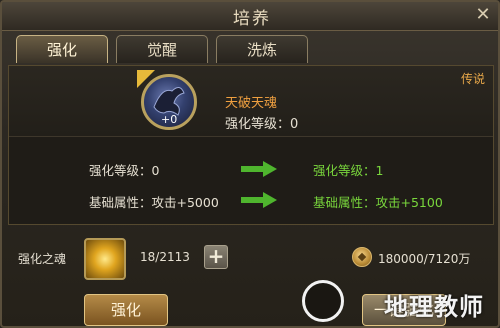 The height and width of the screenshot is (328, 500). I want to click on tab-refine: 洗炼, so click(262, 49).